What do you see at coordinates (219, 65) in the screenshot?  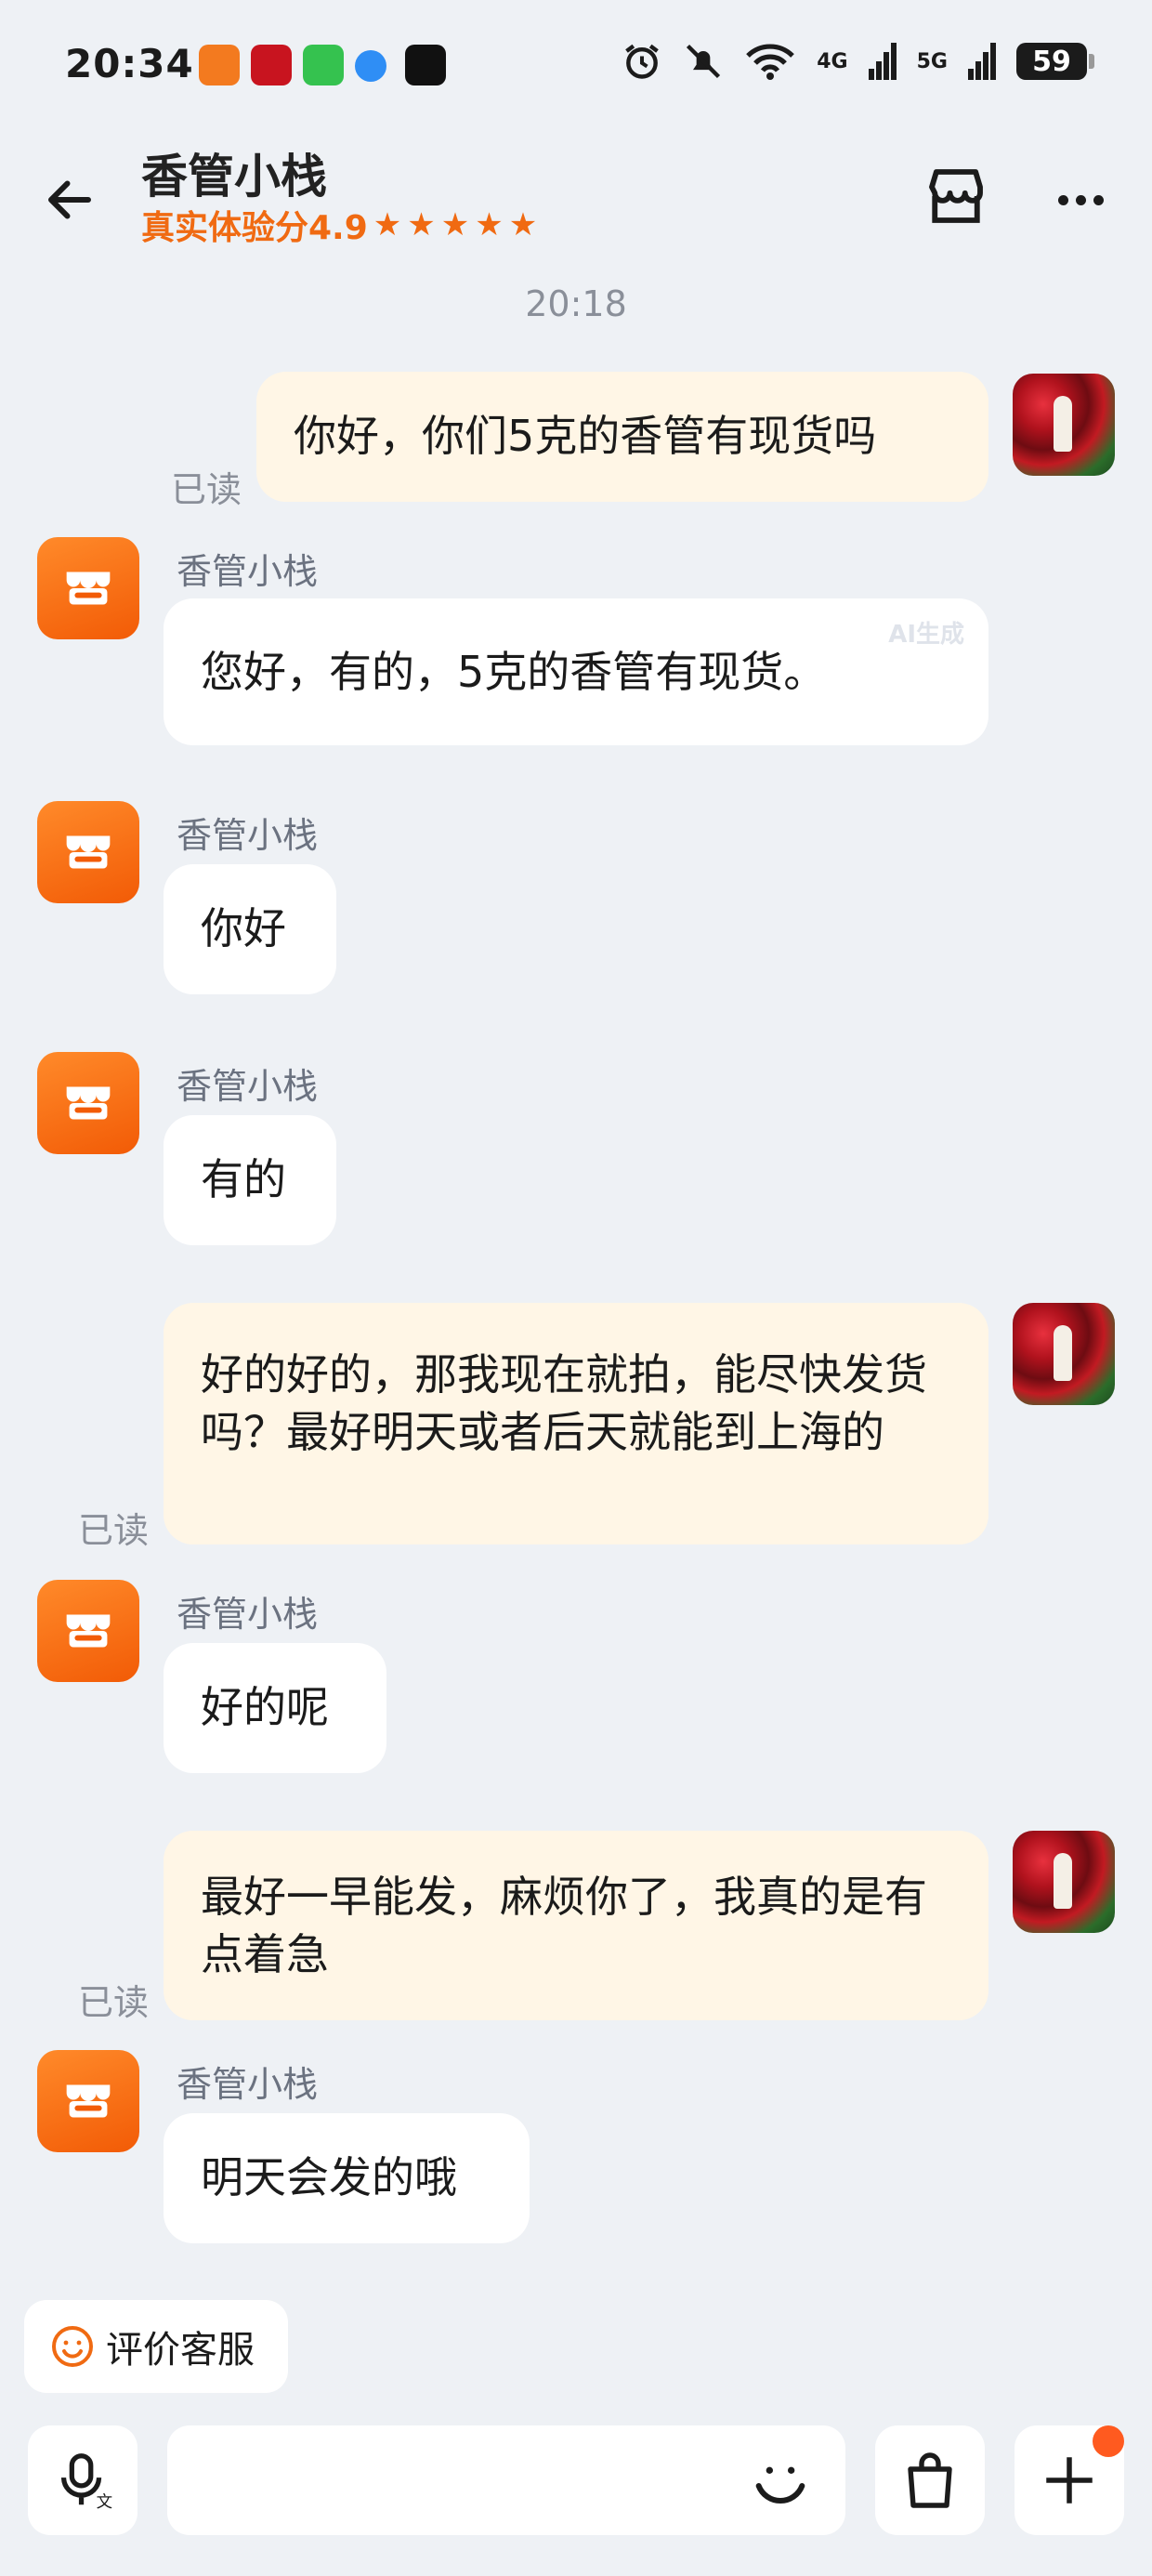 I see `taobao-app-icon` at bounding box center [219, 65].